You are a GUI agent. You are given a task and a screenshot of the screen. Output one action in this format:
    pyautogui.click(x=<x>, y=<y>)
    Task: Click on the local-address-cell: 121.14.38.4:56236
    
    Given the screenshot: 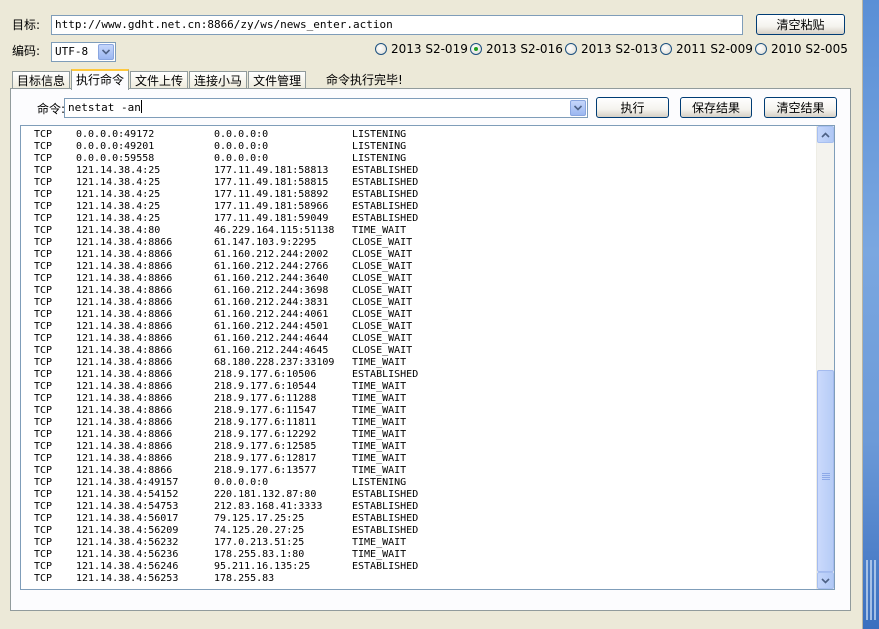 What is the action you would take?
    pyautogui.click(x=127, y=554)
    